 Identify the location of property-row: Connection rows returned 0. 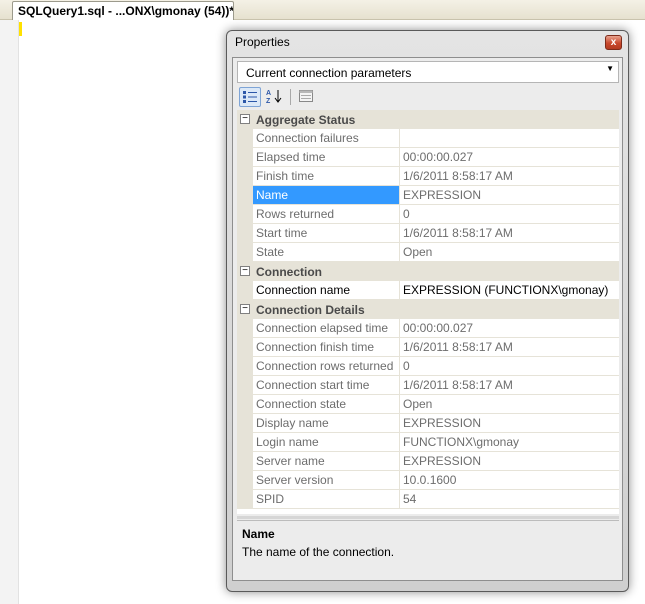
(428, 366).